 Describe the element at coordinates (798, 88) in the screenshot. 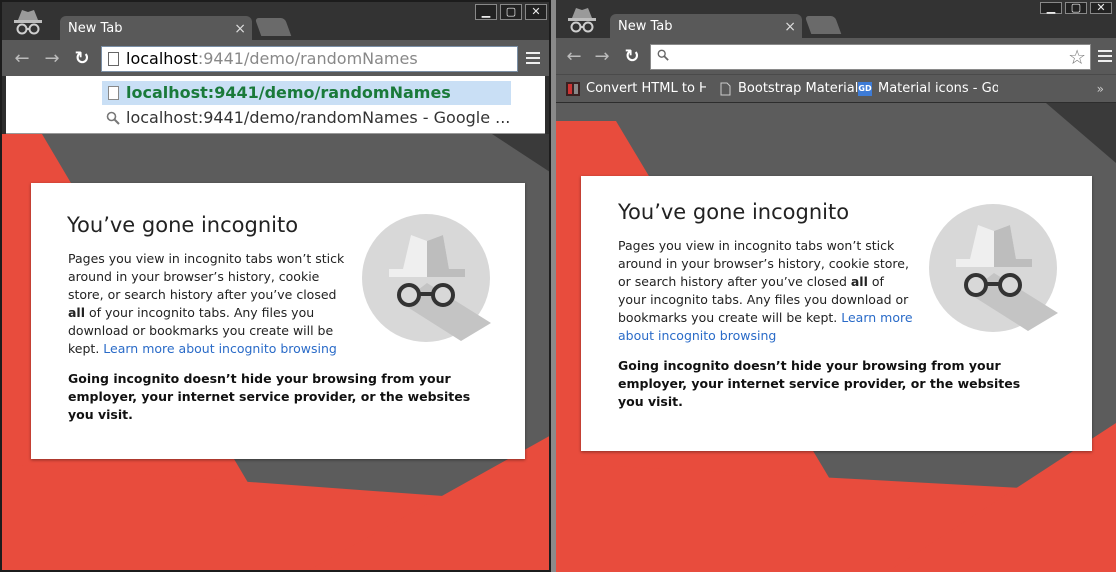

I see `bookmark-label: Bootstrap Material` at that location.